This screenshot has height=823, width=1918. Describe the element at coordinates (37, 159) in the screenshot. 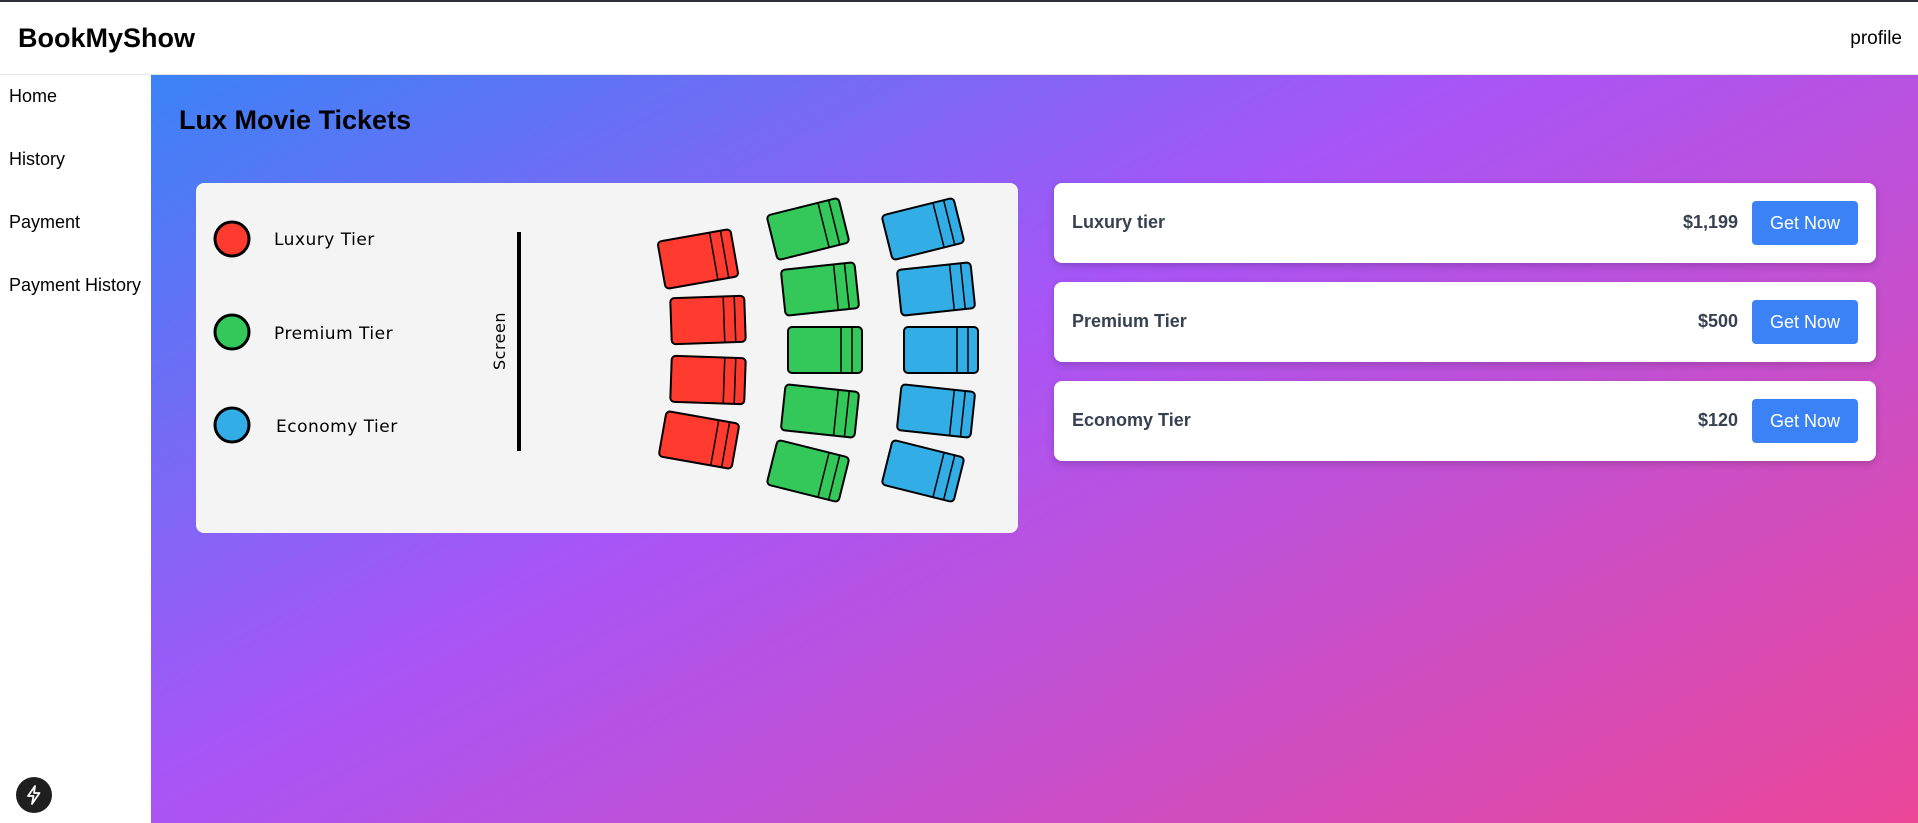

I see `sidebar-item-history: History` at that location.